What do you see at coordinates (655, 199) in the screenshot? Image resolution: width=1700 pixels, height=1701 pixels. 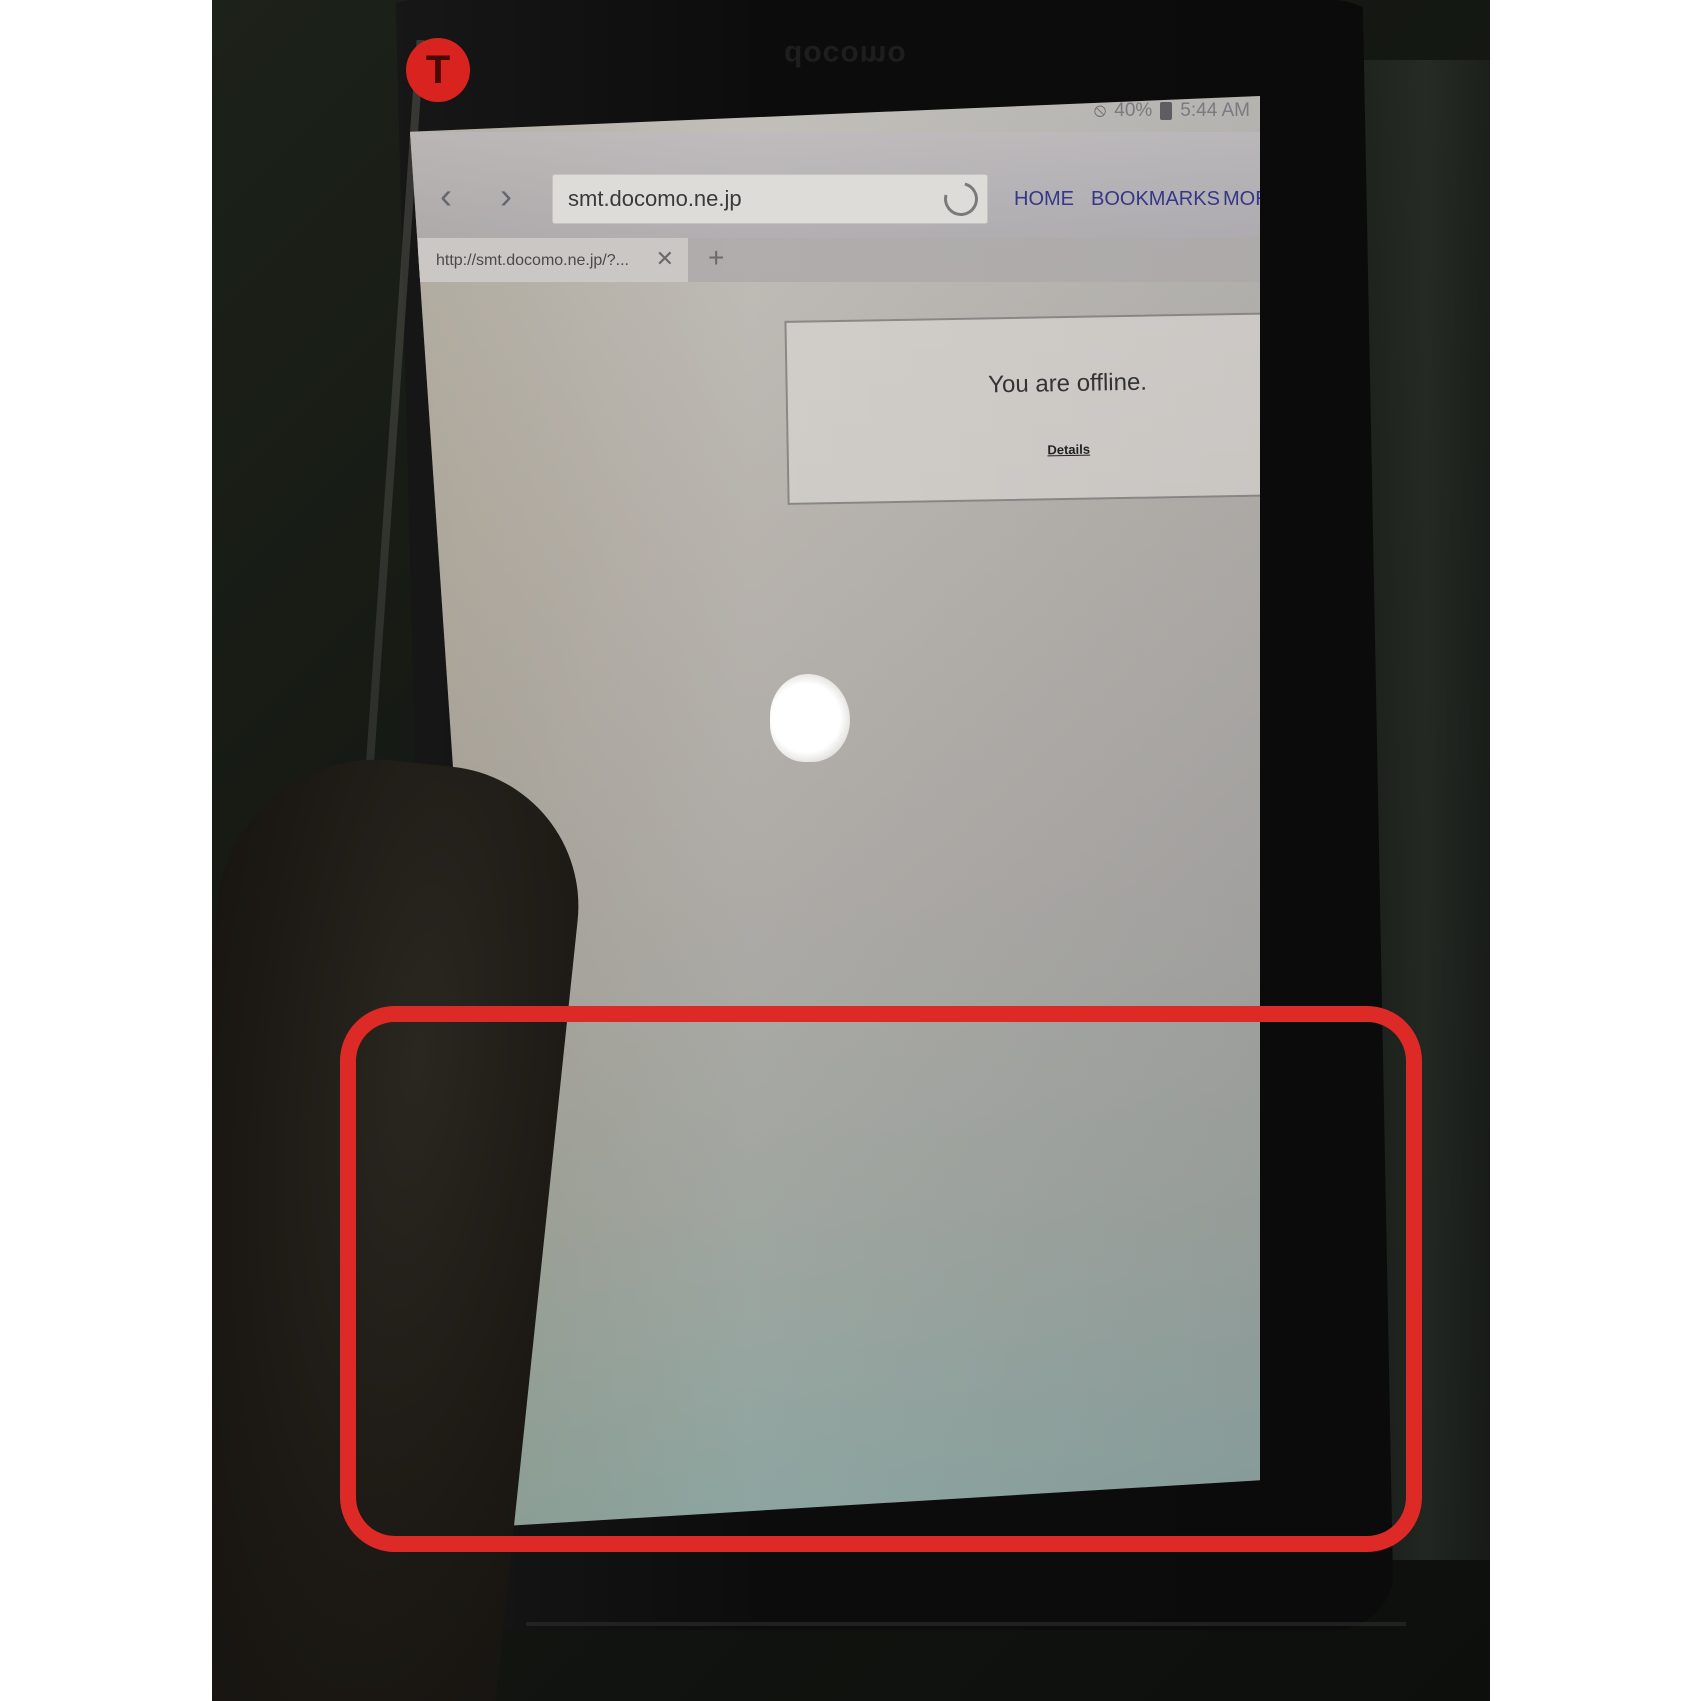 I see `url-text: smt.docomo.ne.jp` at bounding box center [655, 199].